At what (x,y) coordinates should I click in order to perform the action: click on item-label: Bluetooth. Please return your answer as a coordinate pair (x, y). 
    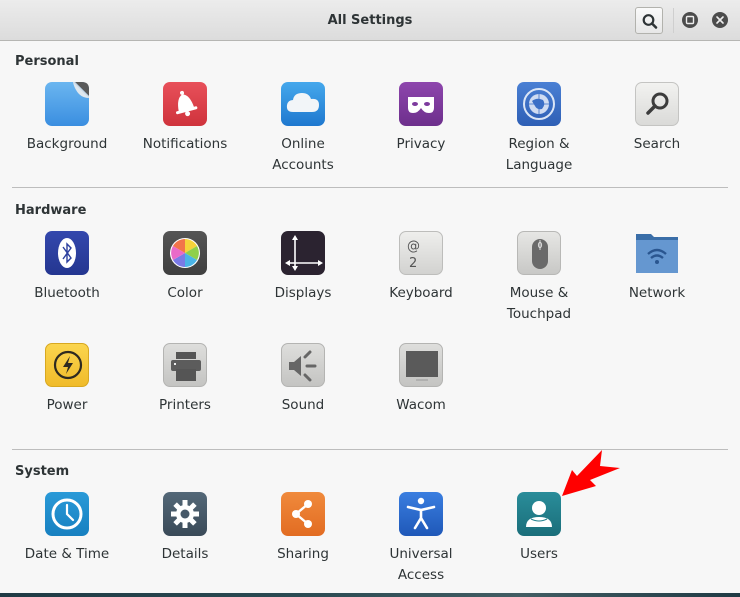
    Looking at the image, I should click on (67, 293).